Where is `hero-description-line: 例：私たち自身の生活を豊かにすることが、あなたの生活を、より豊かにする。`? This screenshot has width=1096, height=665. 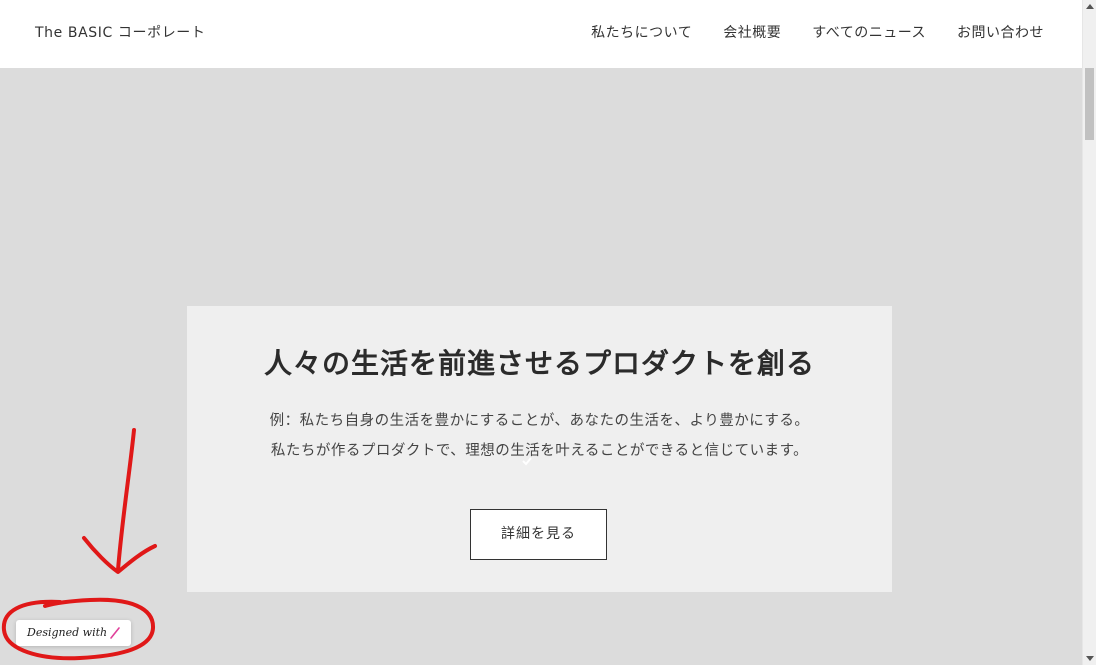 hero-description-line: 例：私たち自身の生活を豊かにすることが、あなたの生活を、より豊かにする。 is located at coordinates (539, 421).